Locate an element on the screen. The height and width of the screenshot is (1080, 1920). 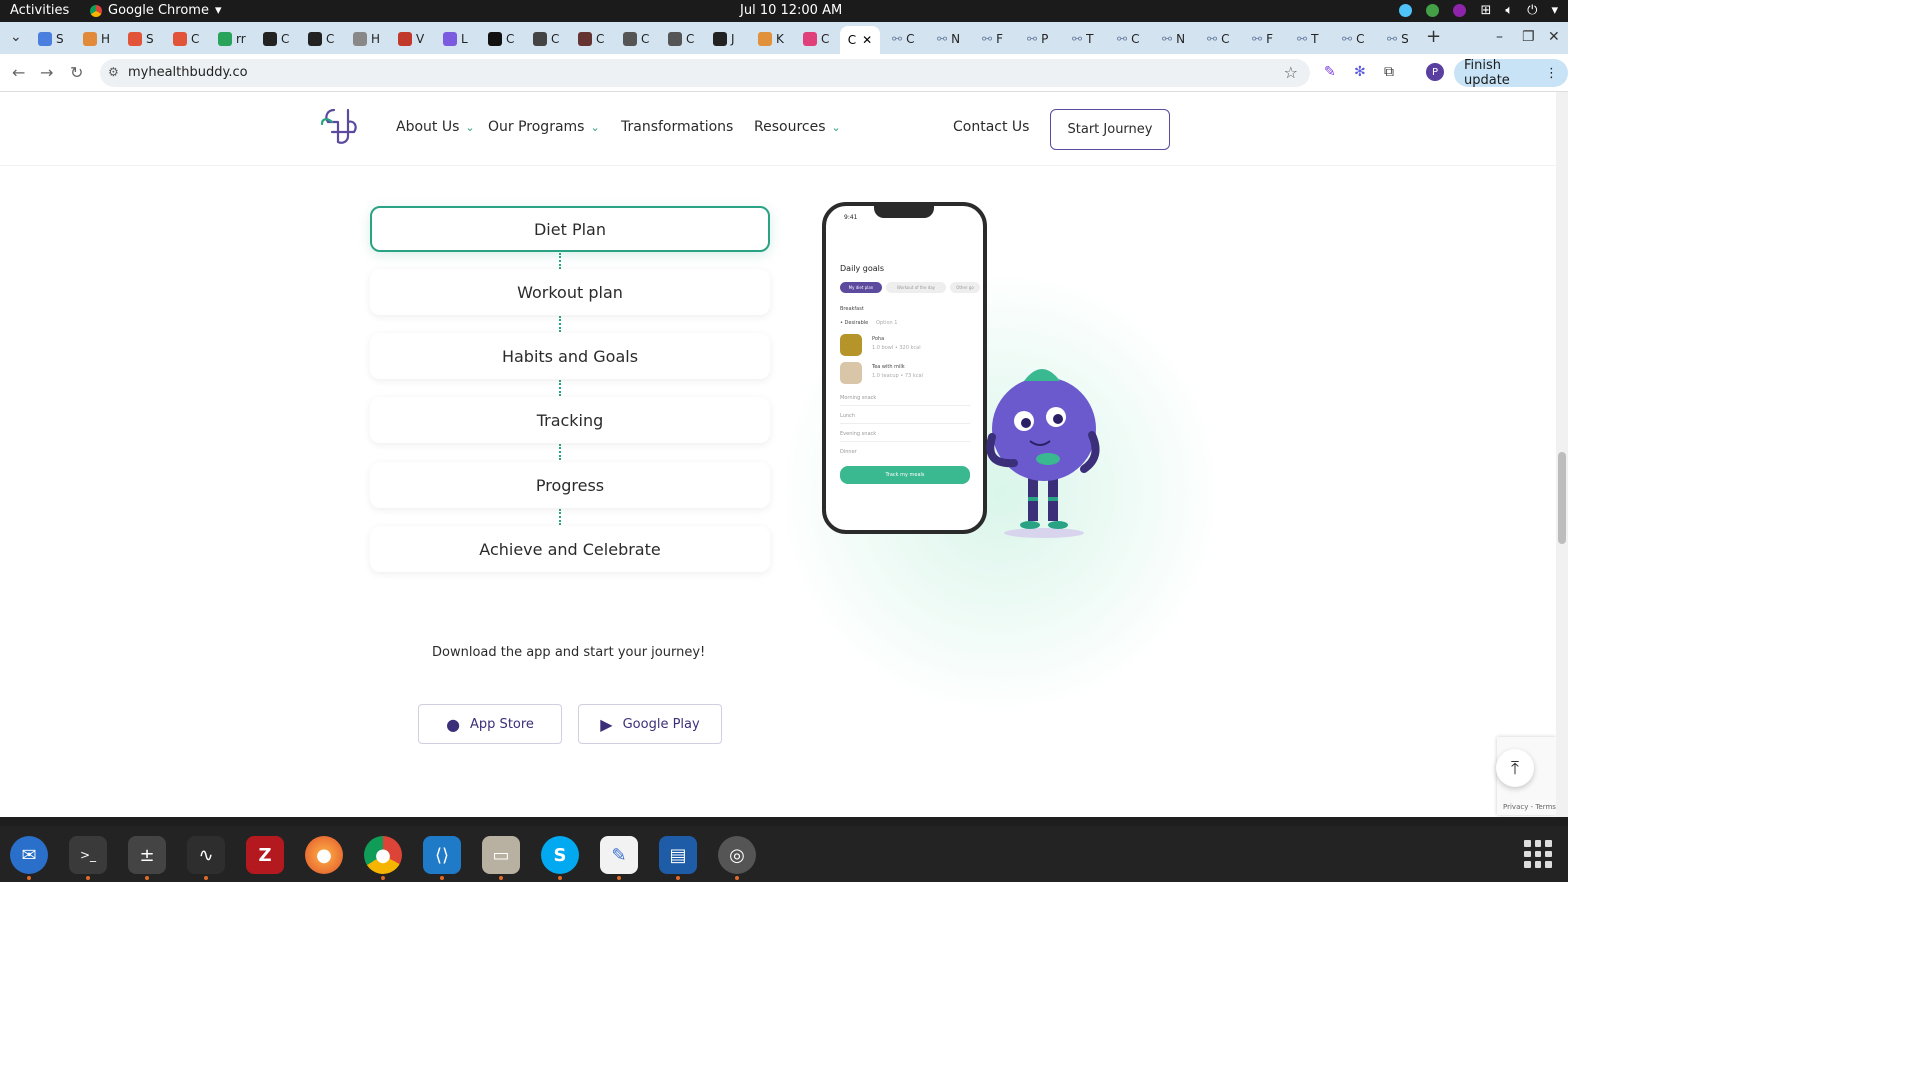
profile-avatar: P is located at coordinates (1435, 72).